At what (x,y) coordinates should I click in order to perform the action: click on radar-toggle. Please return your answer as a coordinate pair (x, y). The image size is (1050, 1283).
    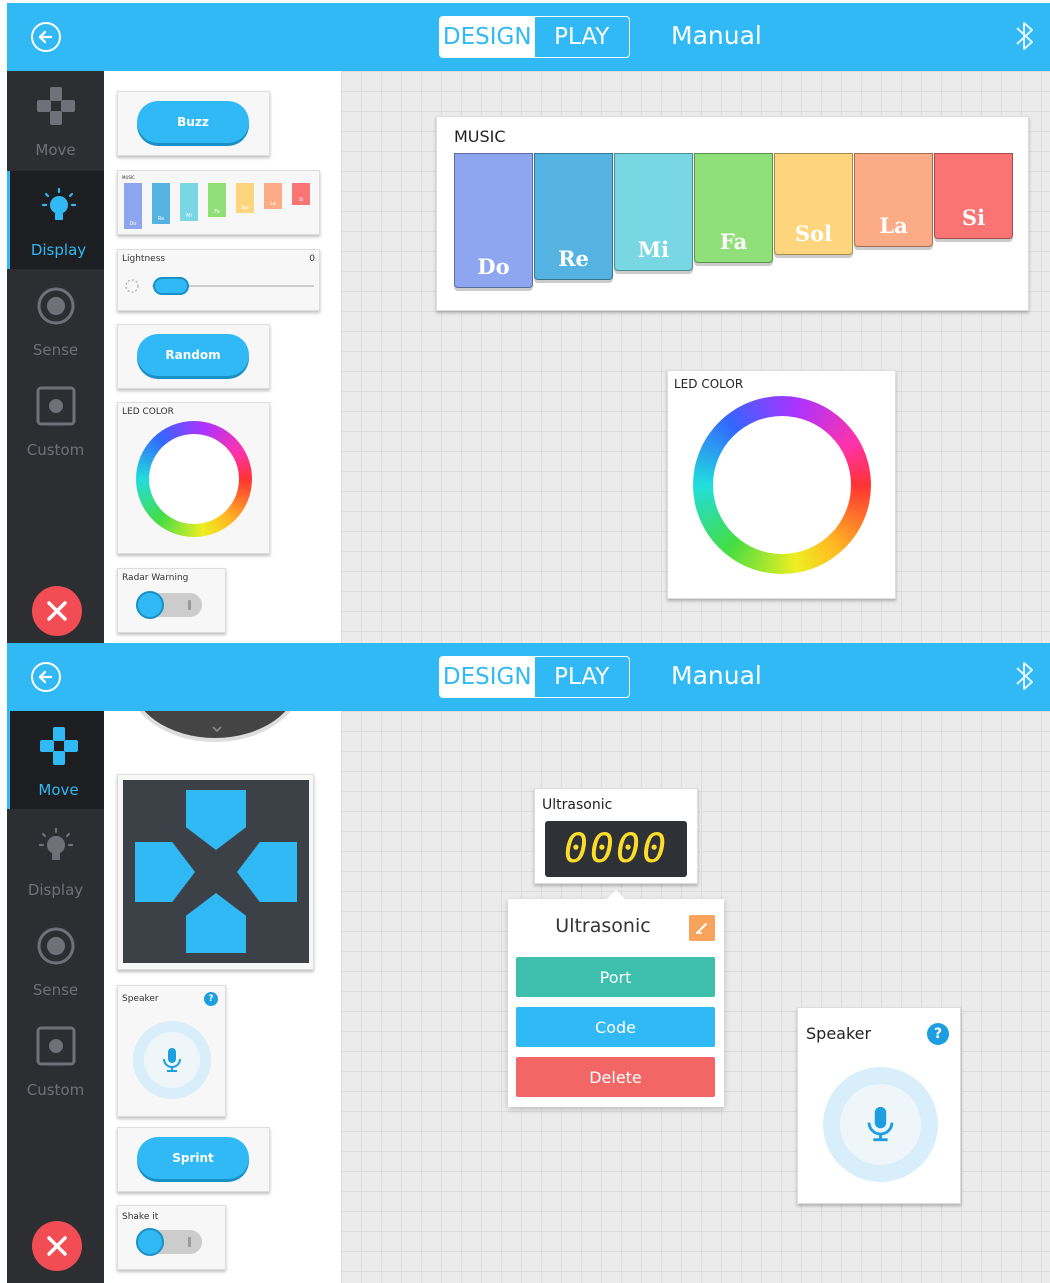
    Looking at the image, I should click on (169, 605).